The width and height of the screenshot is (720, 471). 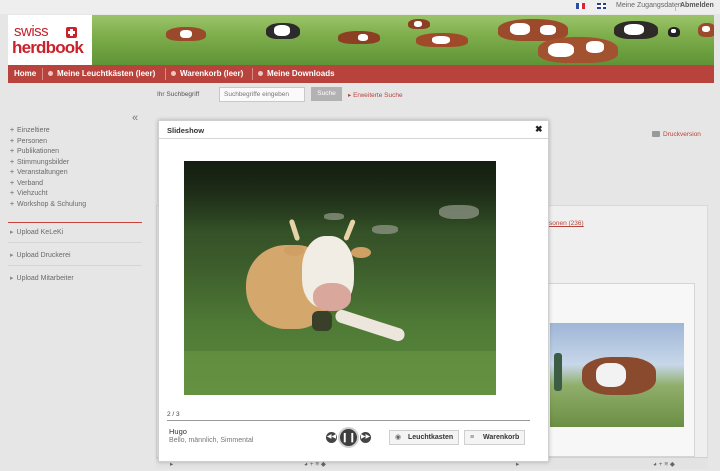 I want to click on sidebar-item-personen: + Personen, so click(x=48, y=143).